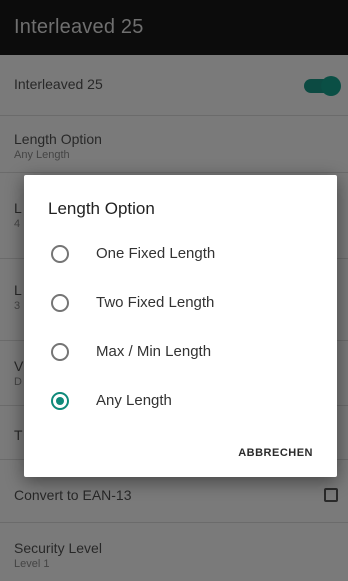 This screenshot has height=581, width=348. Describe the element at coordinates (134, 400) in the screenshot. I see `option-label: Any Length` at that location.